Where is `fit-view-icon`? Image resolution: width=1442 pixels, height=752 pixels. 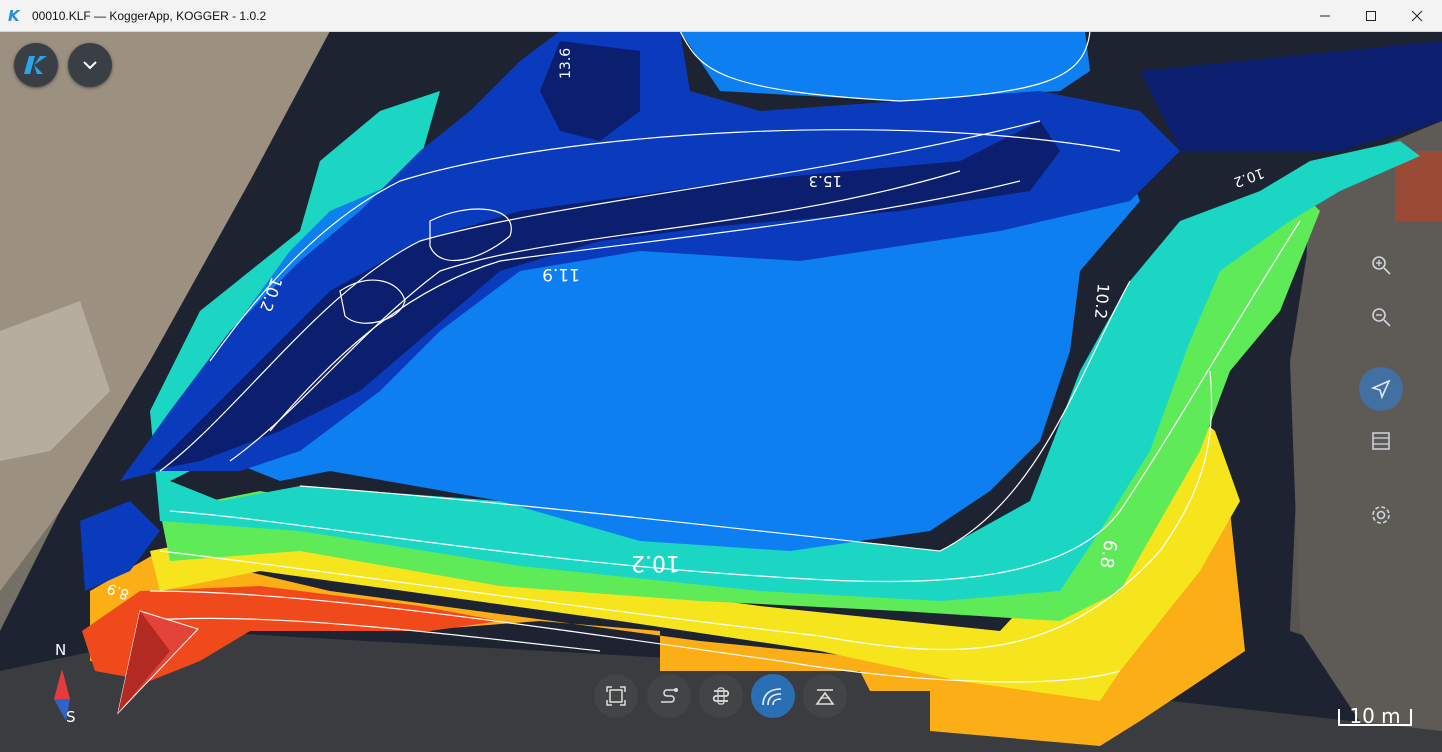 fit-view-icon is located at coordinates (616, 696).